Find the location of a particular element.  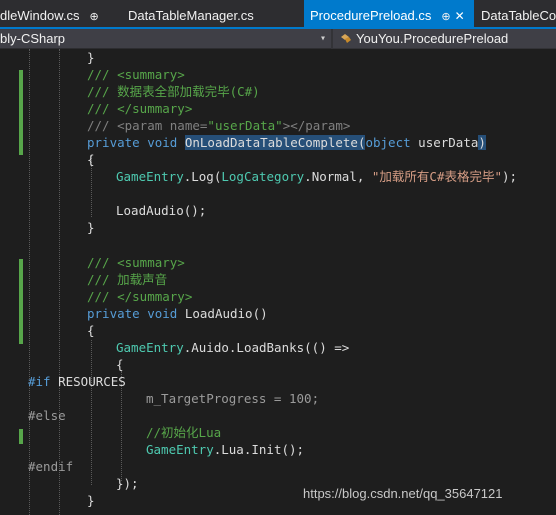

tab-label: DataTableCo is located at coordinates (518, 15).